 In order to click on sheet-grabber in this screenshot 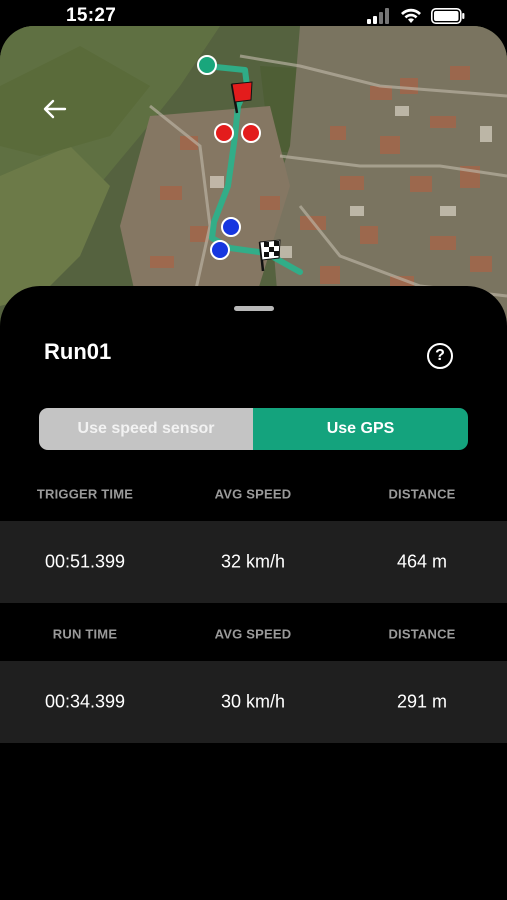, I will do `click(254, 308)`.